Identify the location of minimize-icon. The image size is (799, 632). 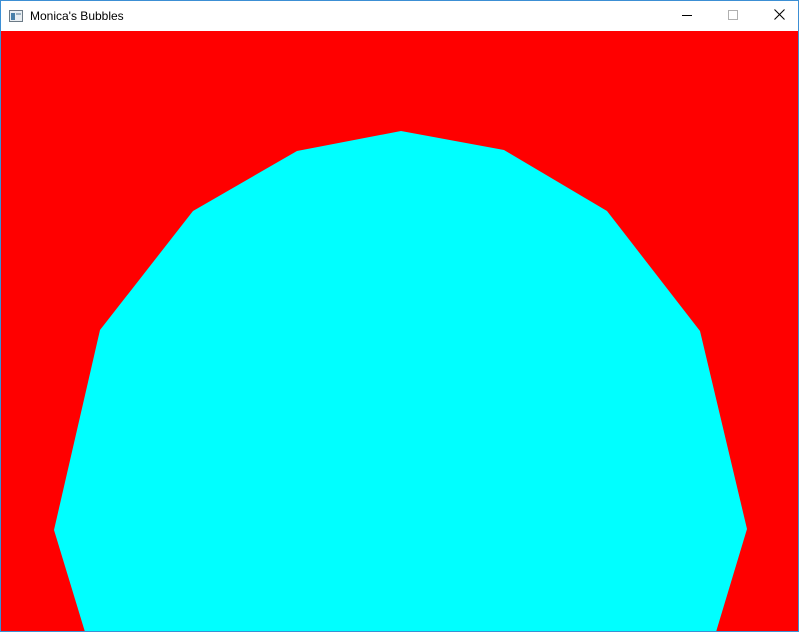
(687, 16).